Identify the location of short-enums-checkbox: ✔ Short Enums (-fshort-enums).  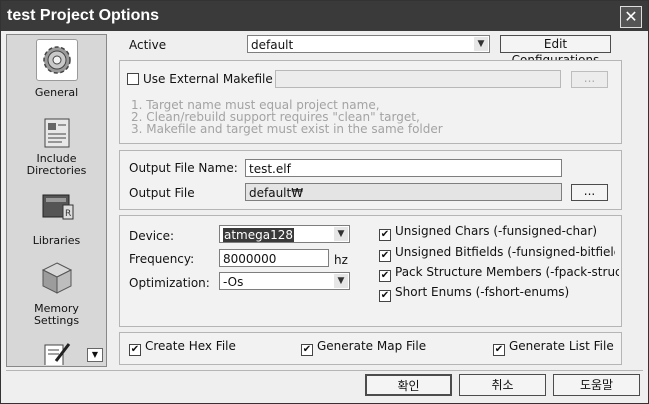
(474, 293).